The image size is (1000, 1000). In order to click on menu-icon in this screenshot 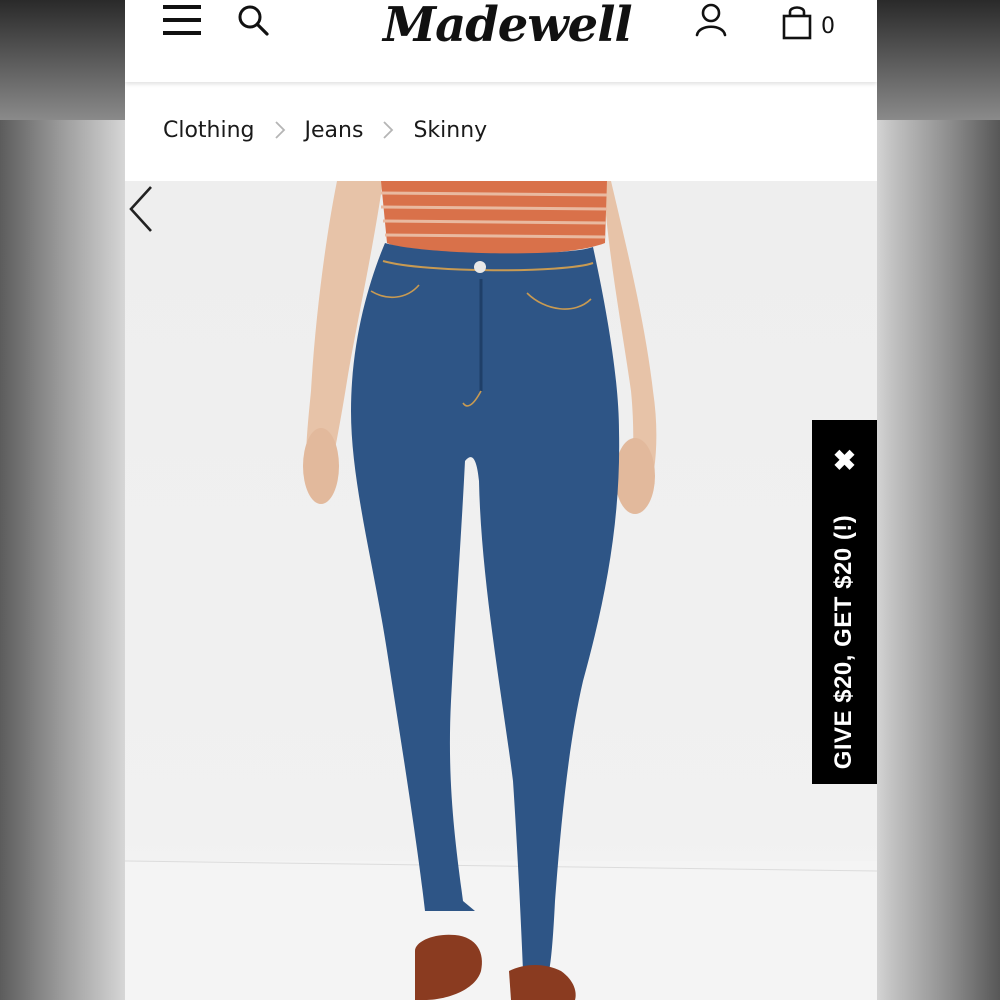, I will do `click(183, 21)`.